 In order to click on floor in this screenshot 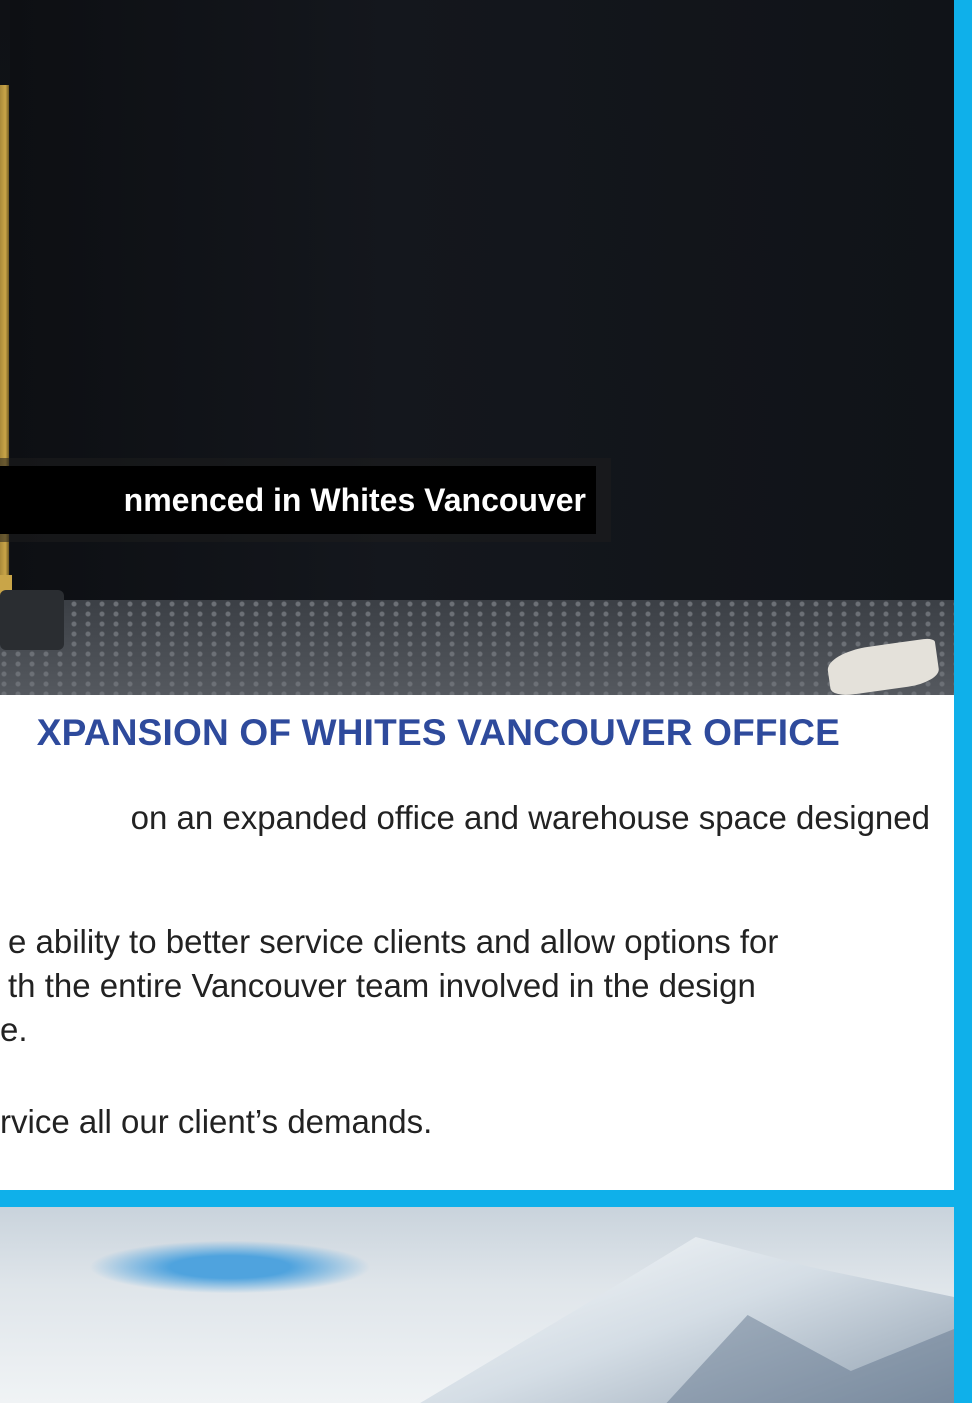, I will do `click(477, 647)`.